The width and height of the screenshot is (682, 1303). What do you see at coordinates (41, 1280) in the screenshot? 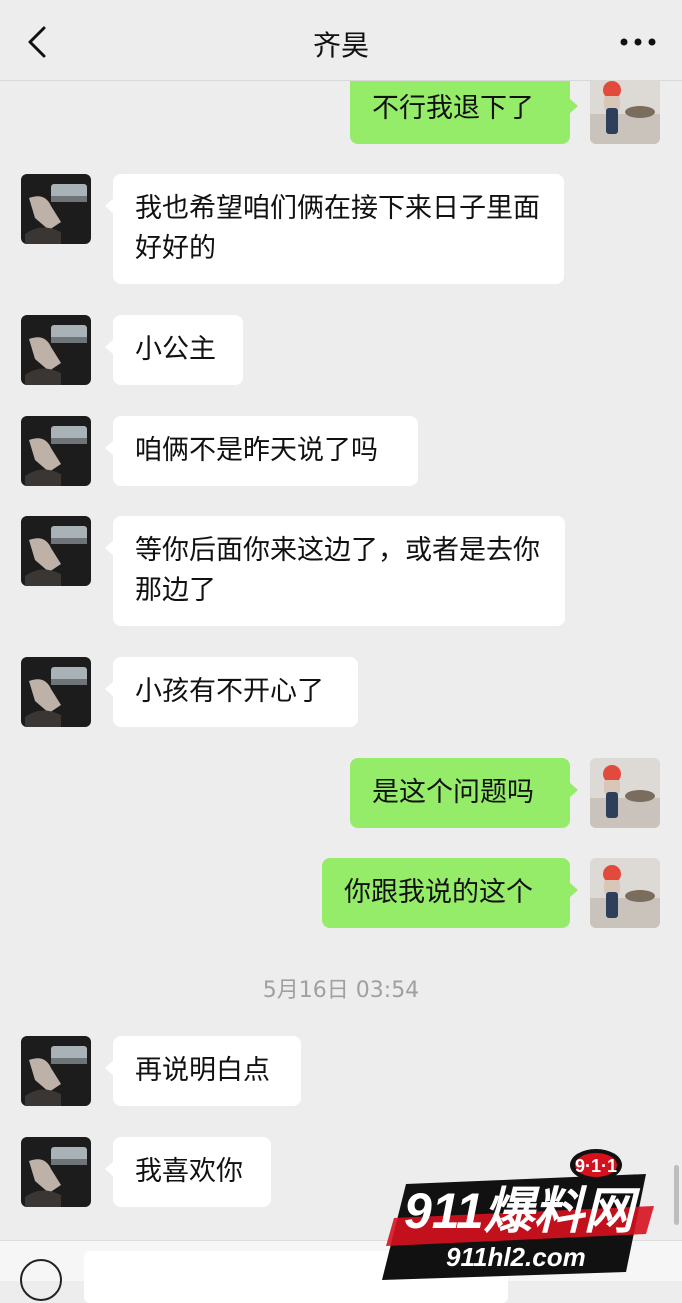
I see `voice-icon` at bounding box center [41, 1280].